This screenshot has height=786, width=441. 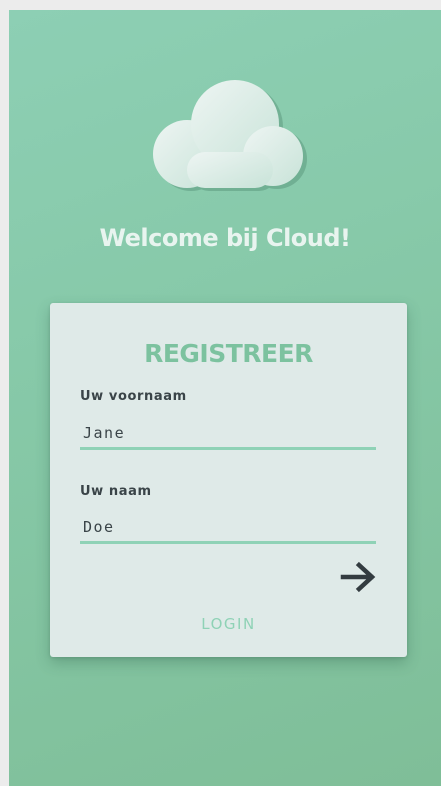 What do you see at coordinates (228, 353) in the screenshot?
I see `register-title: REGISTREER` at bounding box center [228, 353].